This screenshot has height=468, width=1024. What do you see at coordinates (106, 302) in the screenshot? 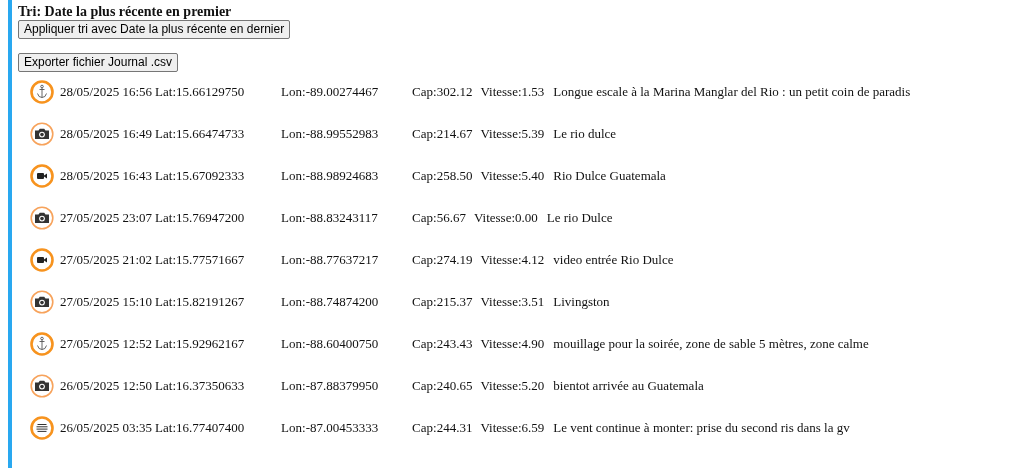
I see `entry-datetime: 27/05/2025 15:10` at bounding box center [106, 302].